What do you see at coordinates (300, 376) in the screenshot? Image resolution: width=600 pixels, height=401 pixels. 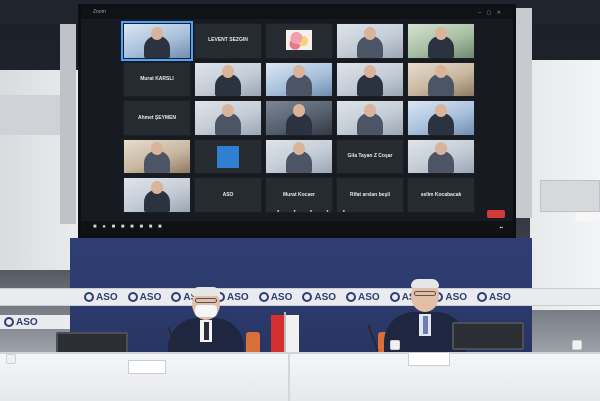 I see `conference-table` at bounding box center [300, 376].